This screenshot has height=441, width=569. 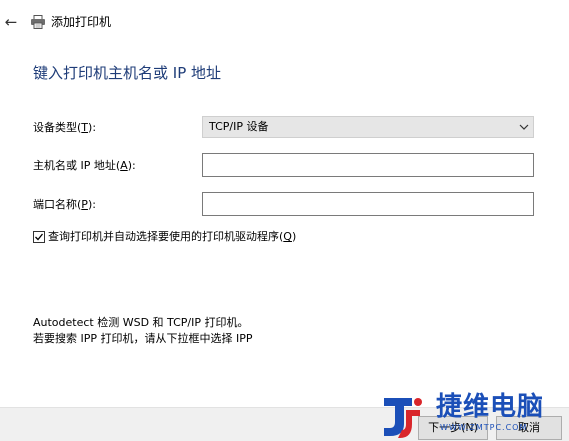 What do you see at coordinates (172, 236) in the screenshot?
I see `auto-driver-label: 查询打印机并自动选择要使用的打印机驱动程序(Q)` at bounding box center [172, 236].